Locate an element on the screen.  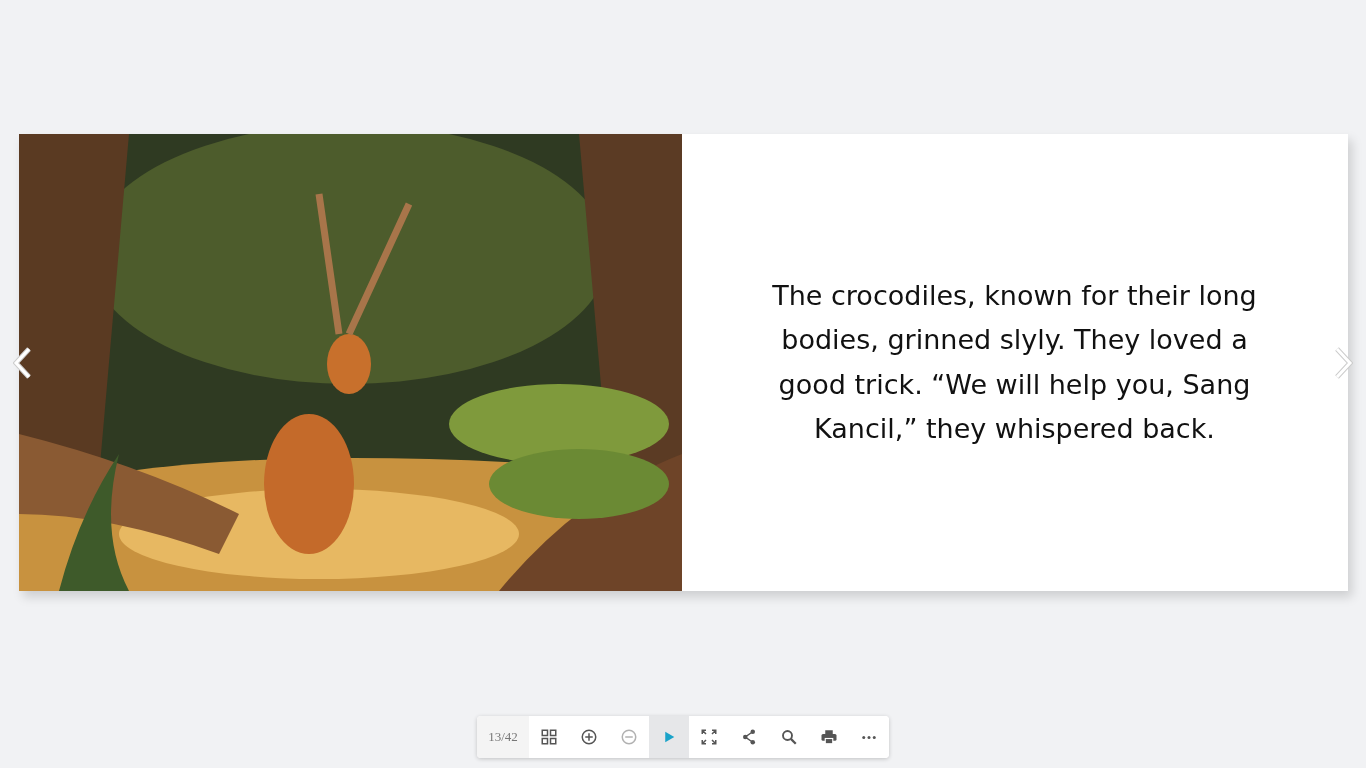
grid-icon is located at coordinates (548, 737).